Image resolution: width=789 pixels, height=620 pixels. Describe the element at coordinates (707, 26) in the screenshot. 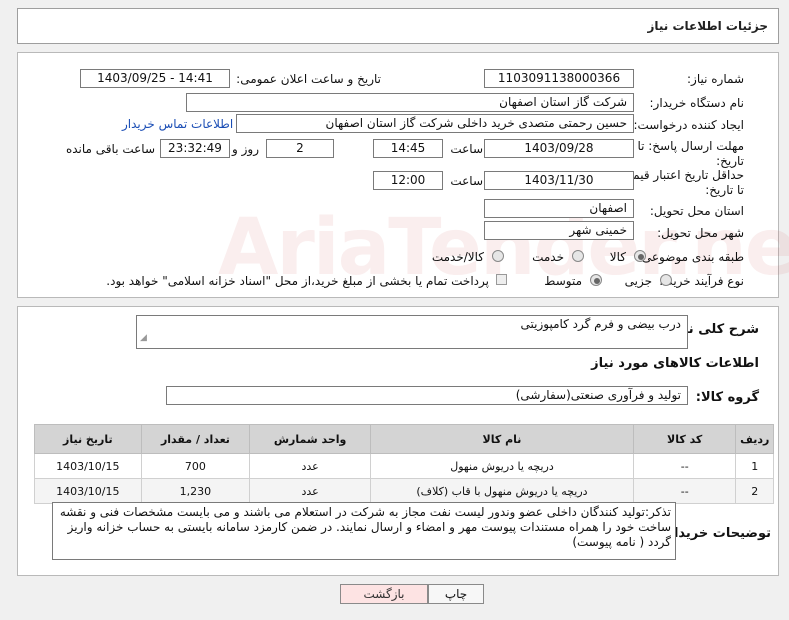

I see `page-title: جزئیات اطلاعات نیاز` at that location.